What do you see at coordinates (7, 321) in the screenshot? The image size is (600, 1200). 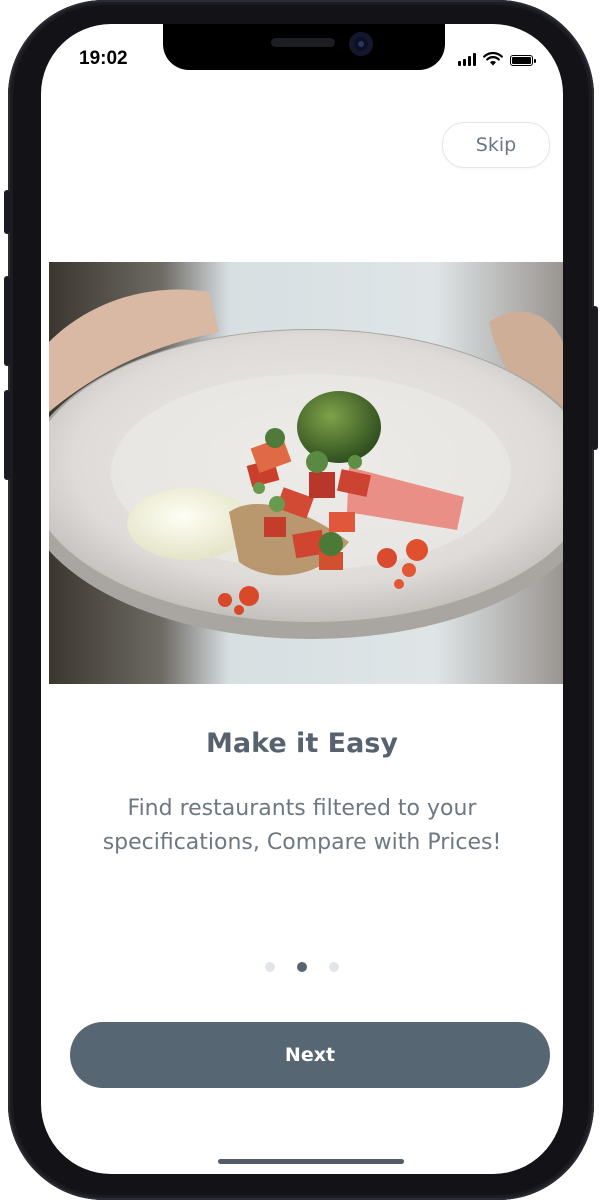 I see `side-button-volume-up` at bounding box center [7, 321].